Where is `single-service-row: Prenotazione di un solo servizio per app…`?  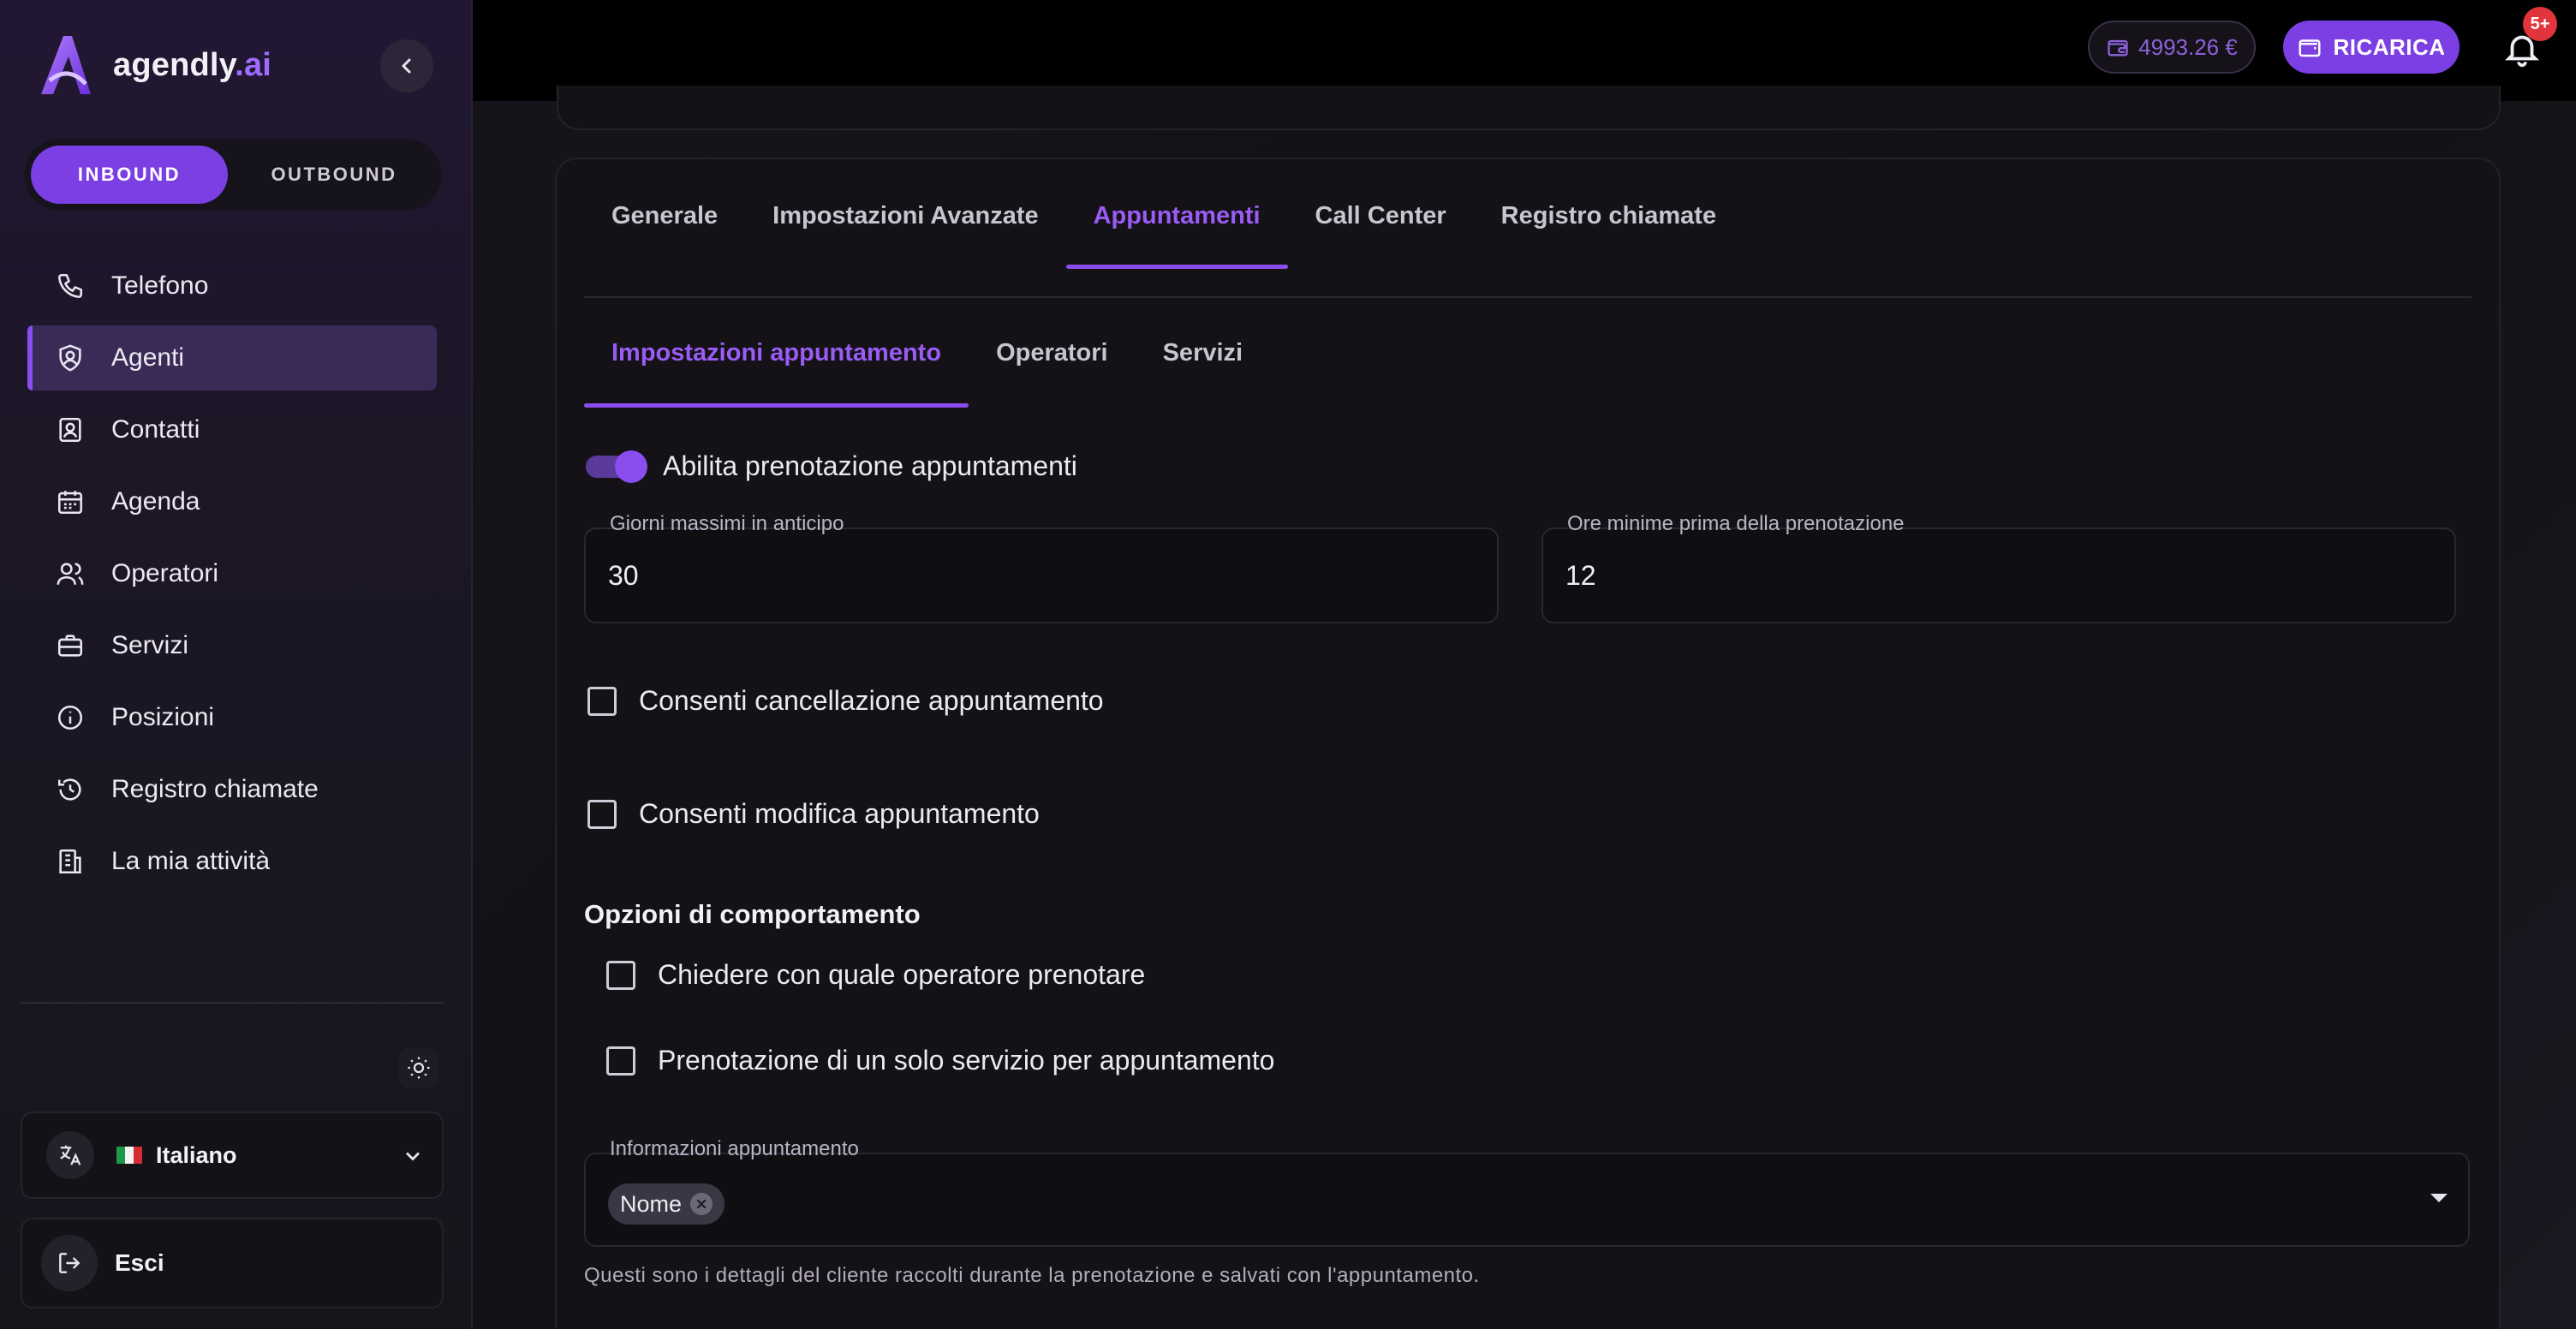 single-service-row: Prenotazione di un solo servizio per app… is located at coordinates (940, 1060).